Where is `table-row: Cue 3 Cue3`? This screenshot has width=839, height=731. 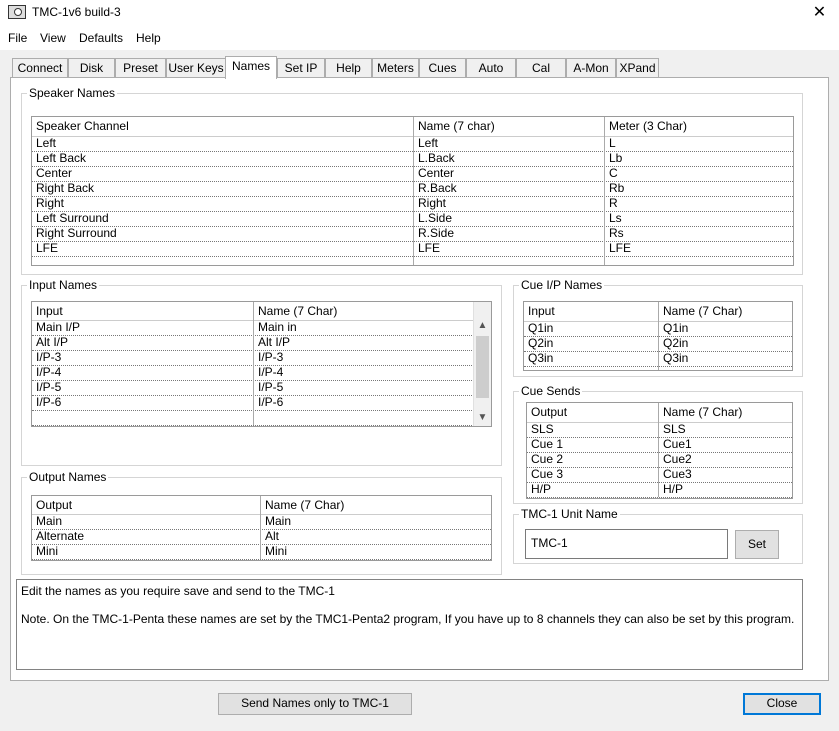 table-row: Cue 3 Cue3 is located at coordinates (659, 475).